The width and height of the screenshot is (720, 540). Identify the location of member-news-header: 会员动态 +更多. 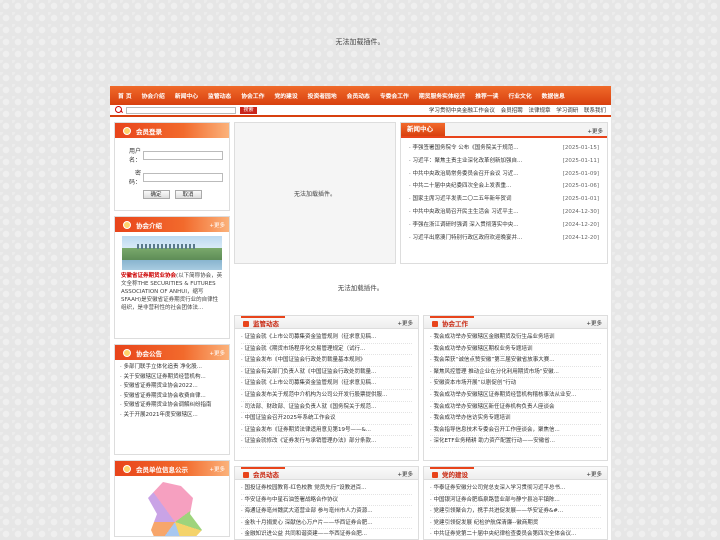
(326, 473).